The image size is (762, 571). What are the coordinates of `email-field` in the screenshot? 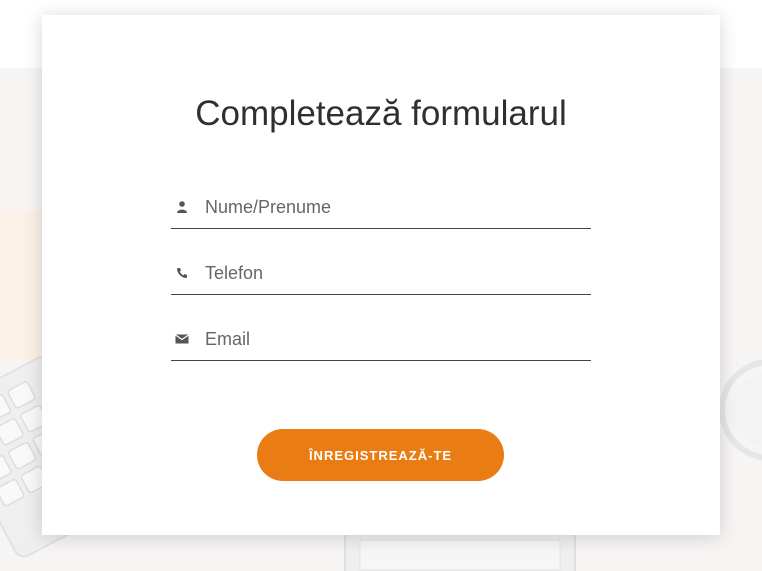 It's located at (381, 340).